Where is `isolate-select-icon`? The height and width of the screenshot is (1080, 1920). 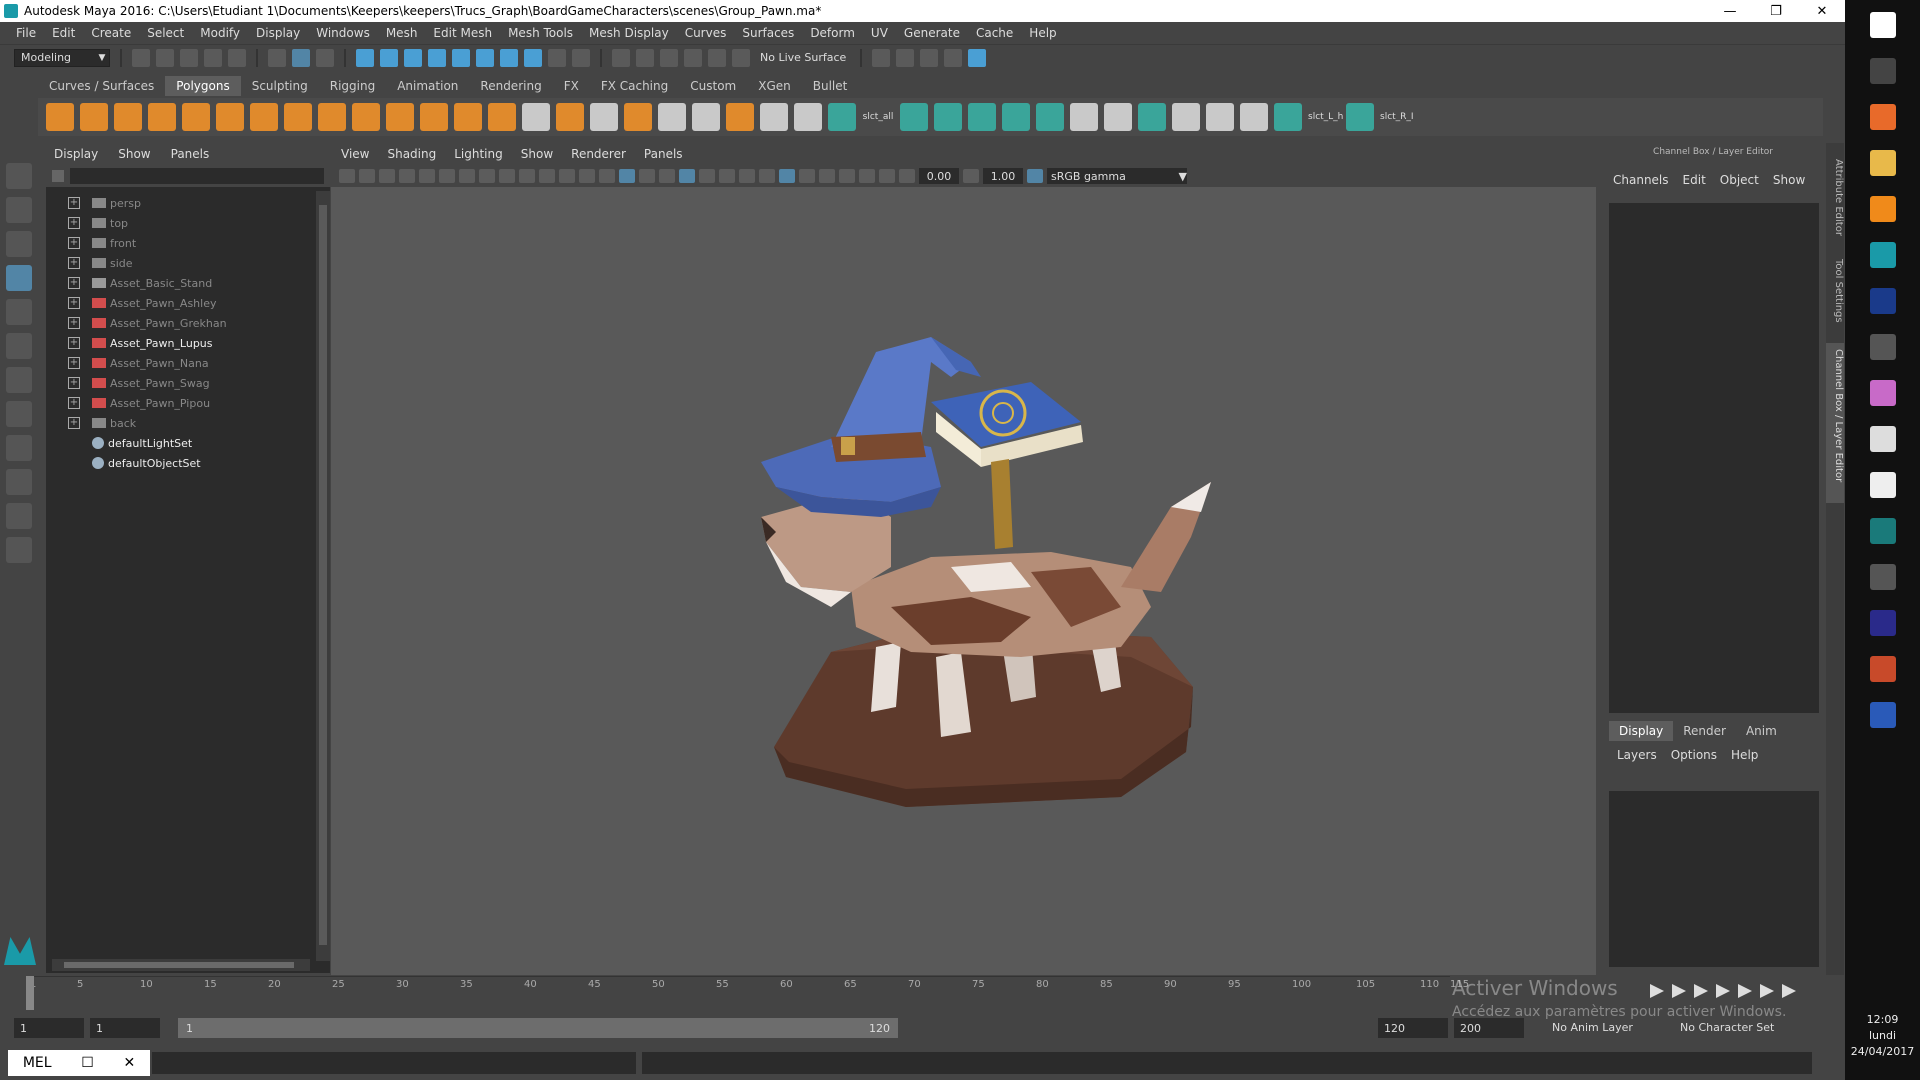 isolate-select-icon is located at coordinates (827, 176).